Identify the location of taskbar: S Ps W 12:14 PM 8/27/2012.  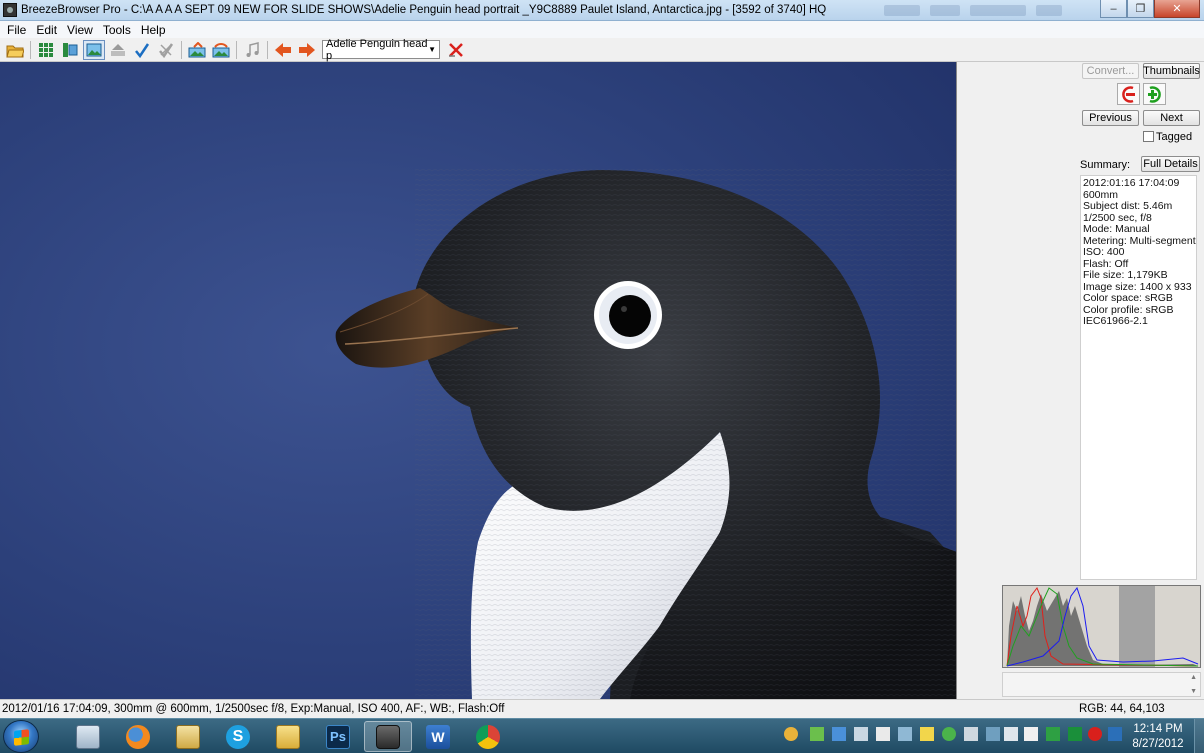
(602, 735).